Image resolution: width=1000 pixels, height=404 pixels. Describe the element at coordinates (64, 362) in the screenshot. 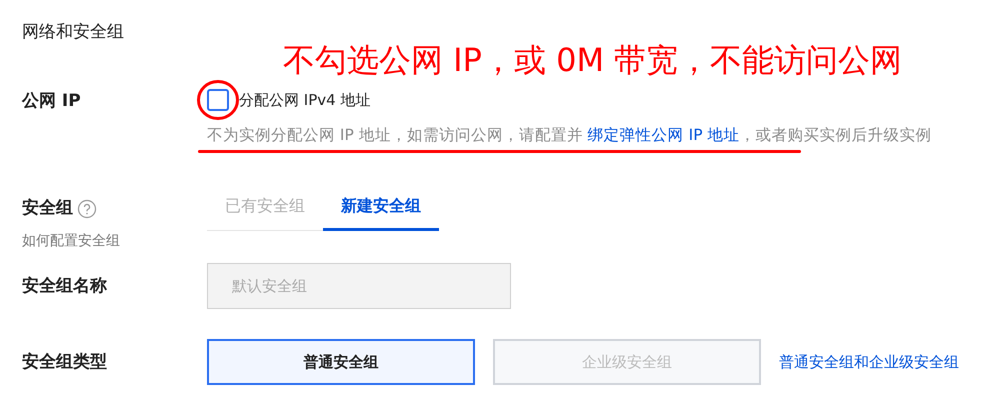

I see `field-label: 安全组类型` at that location.